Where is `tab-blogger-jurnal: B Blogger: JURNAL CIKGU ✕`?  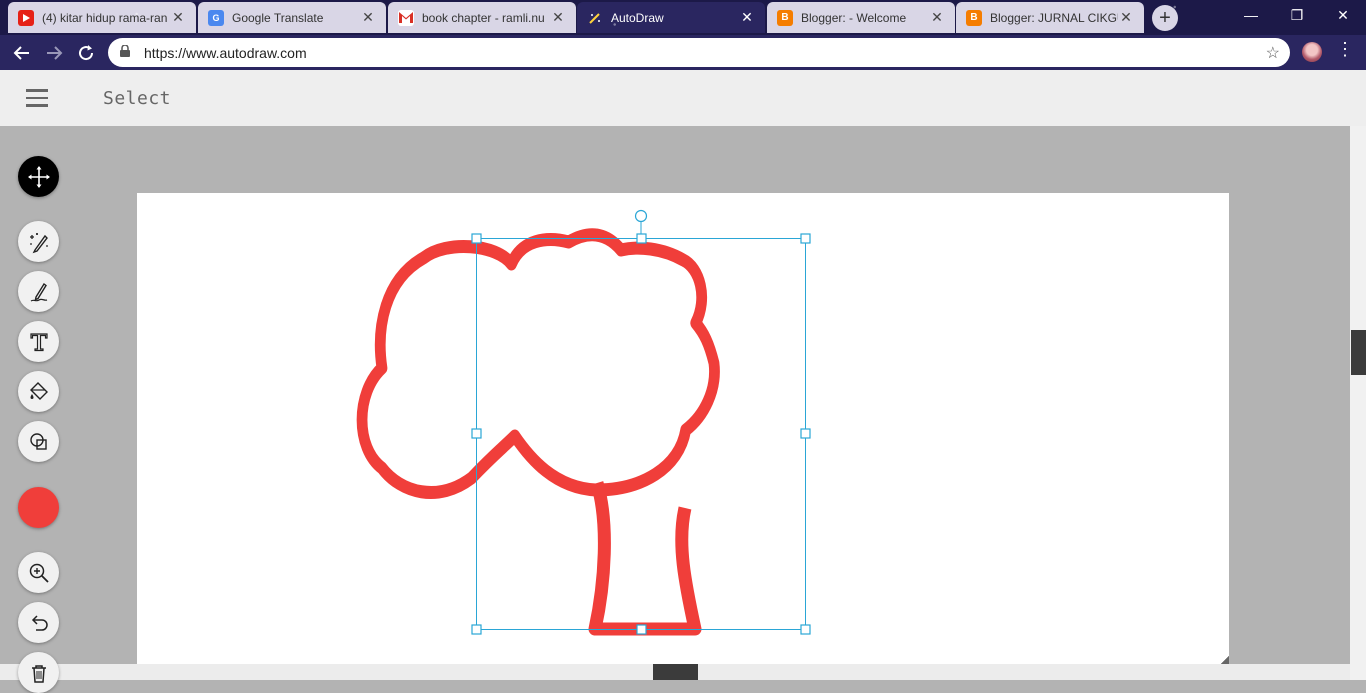
tab-blogger-jurnal: B Blogger: JURNAL CIKGU ✕ is located at coordinates (1050, 17).